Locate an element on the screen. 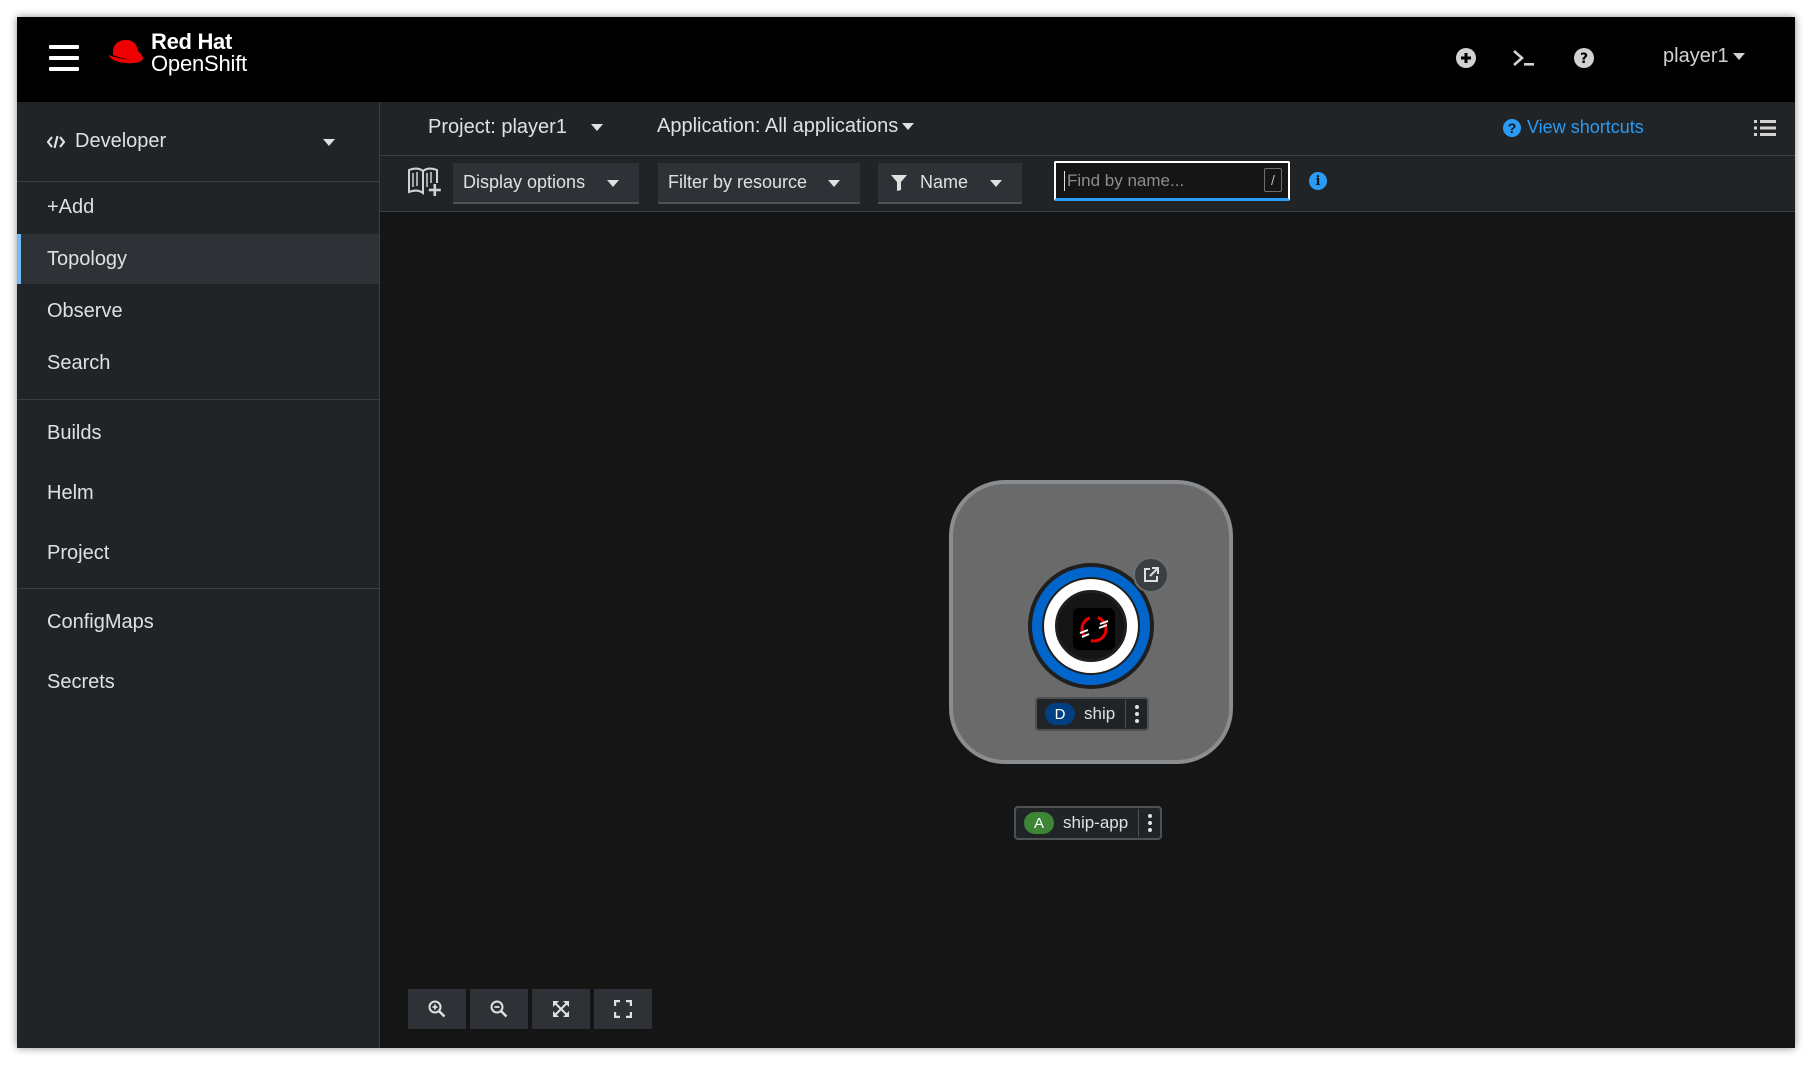 The height and width of the screenshot is (1069, 1815). name-filter-label: Name is located at coordinates (944, 182).